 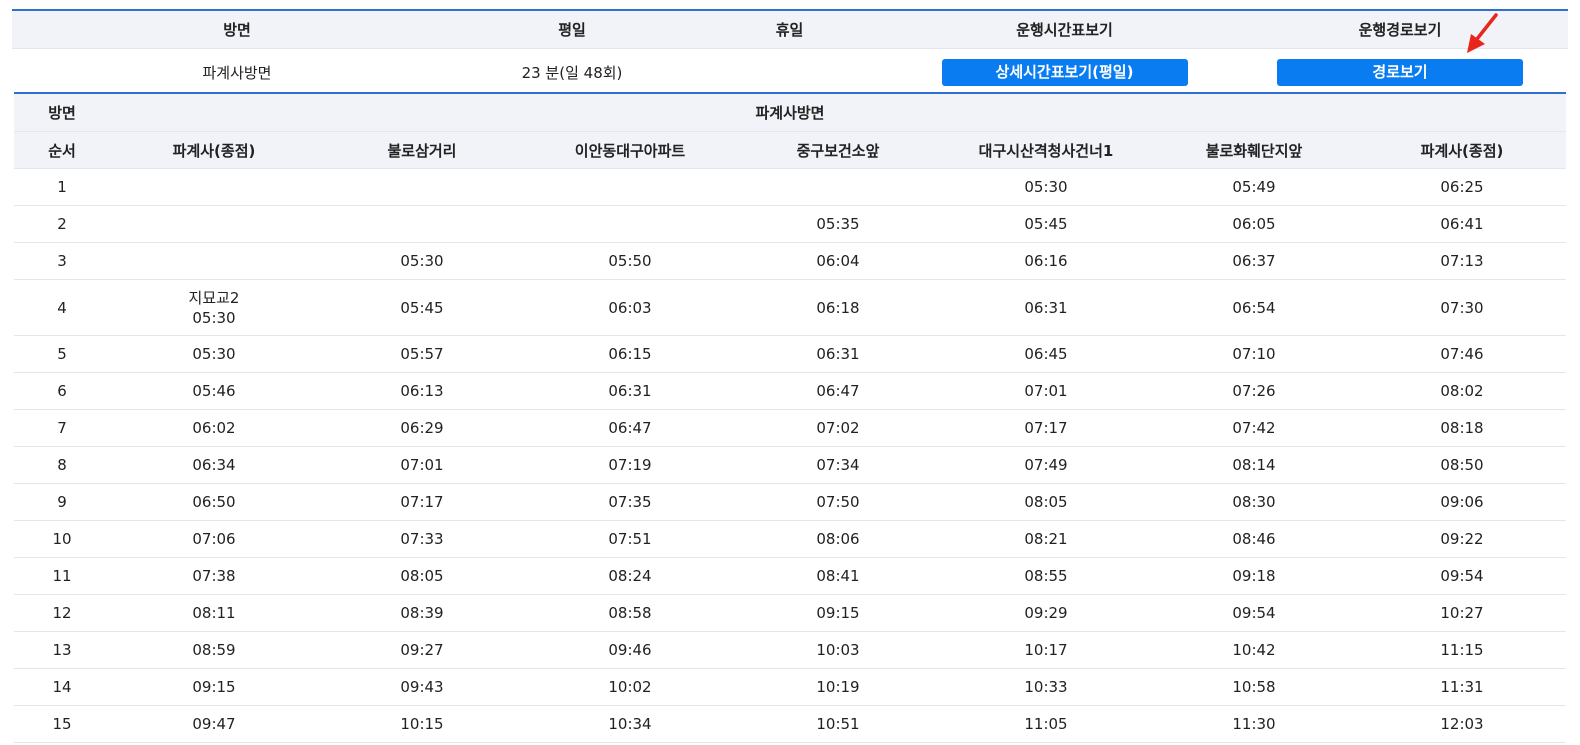 I want to click on time-cell: 09:47, so click(x=214, y=724).